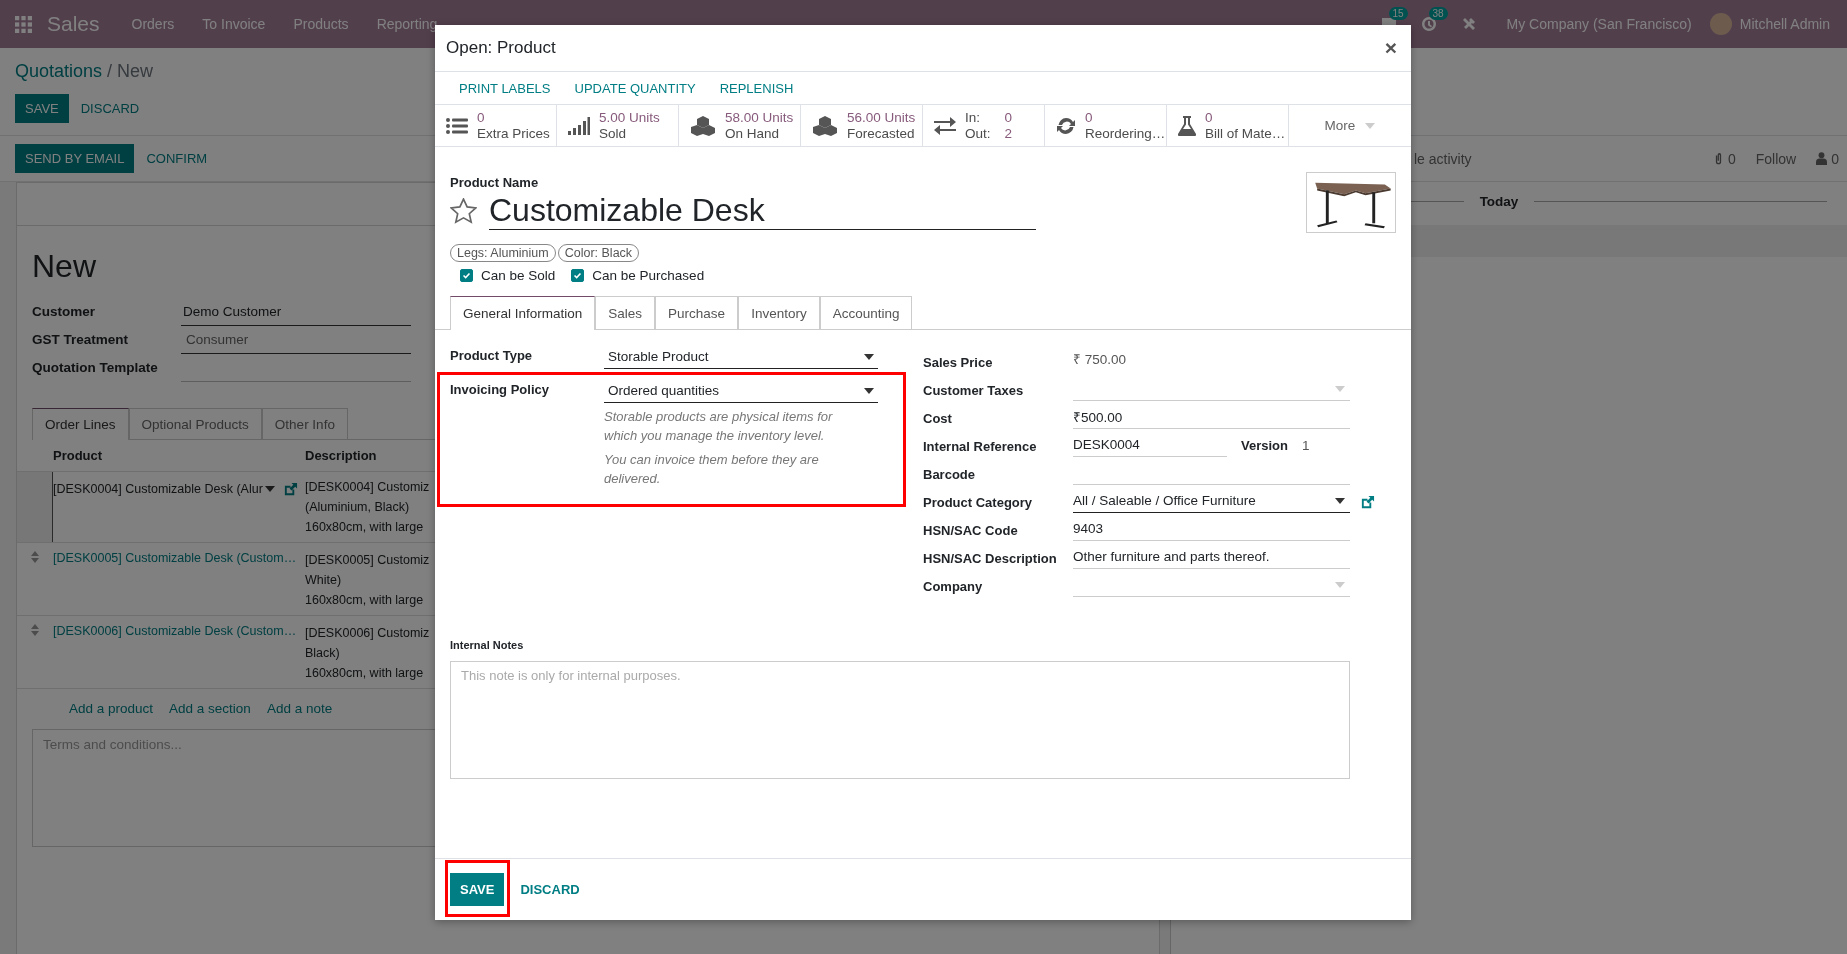 The image size is (1847, 954). Describe the element at coordinates (234, 24) in the screenshot. I see `menu-item: To Invoice` at that location.